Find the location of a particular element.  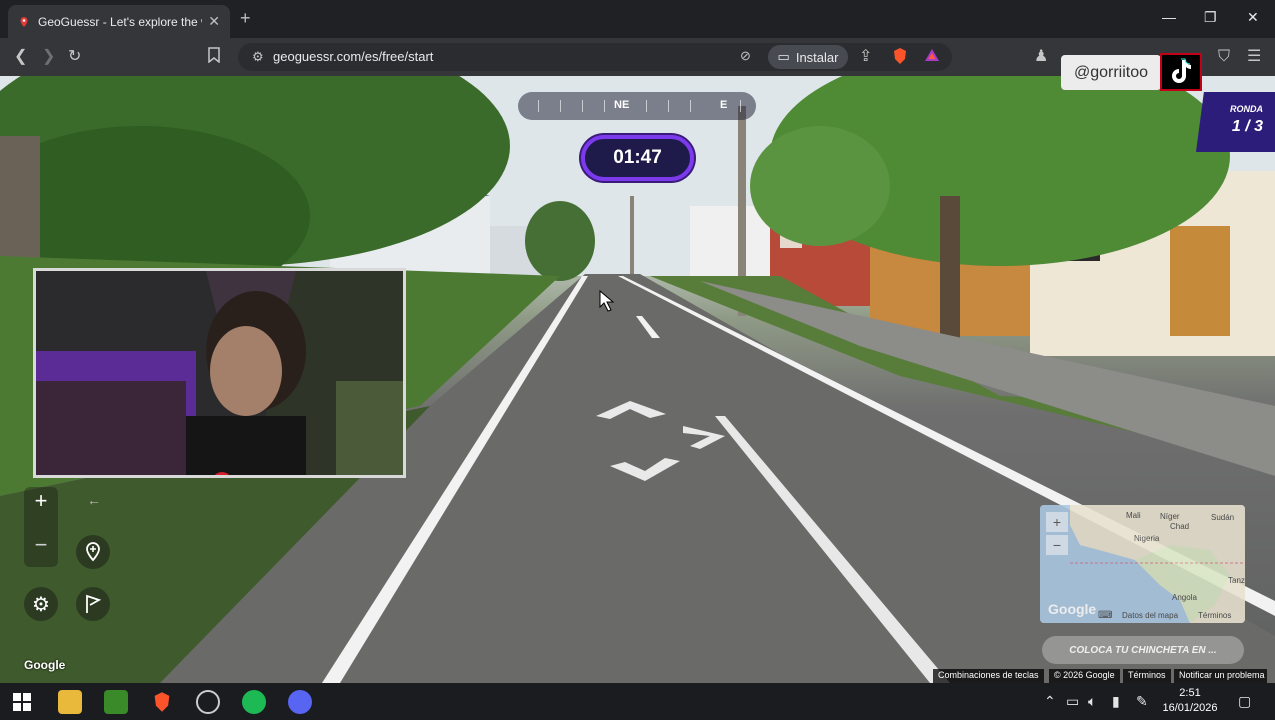

tab-geoguessr: GeoGuessr - Let's explore the w ✕ is located at coordinates (119, 21).